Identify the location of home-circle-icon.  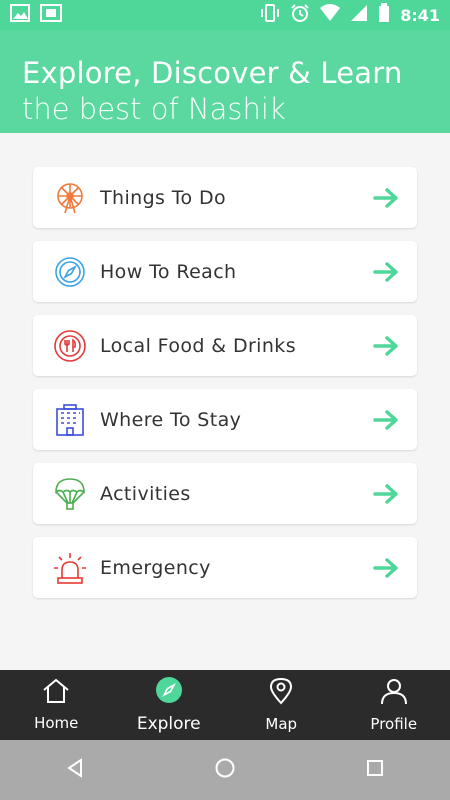
(225, 770).